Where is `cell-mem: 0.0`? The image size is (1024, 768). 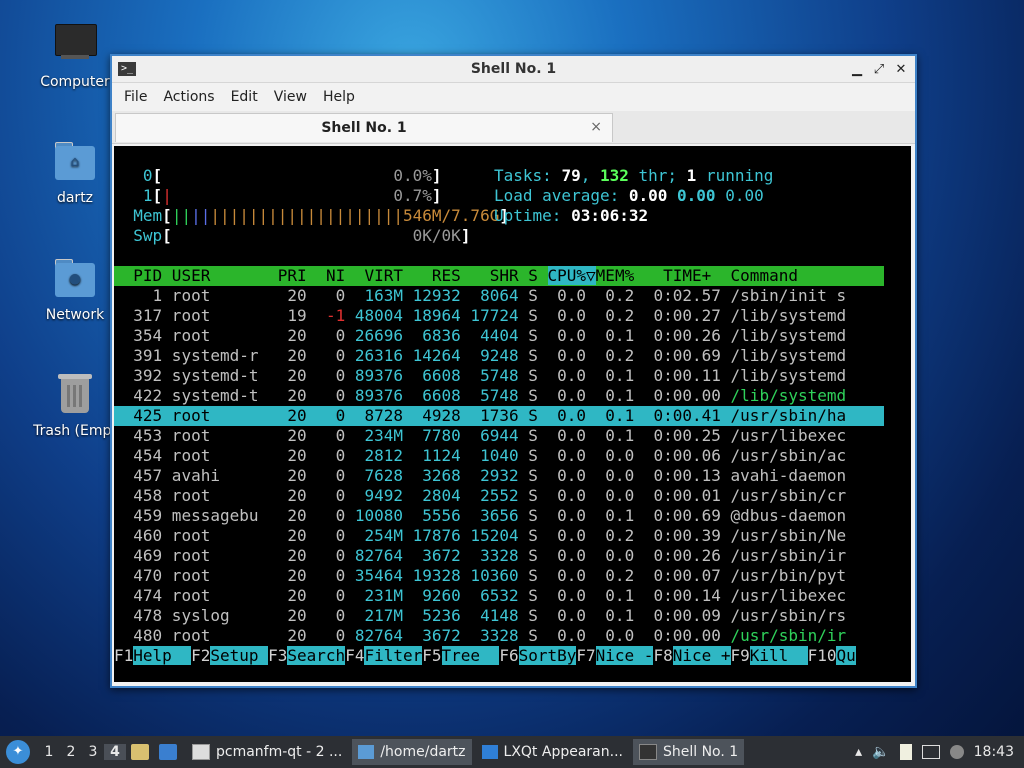
cell-mem: 0.0 is located at coordinates (610, 475).